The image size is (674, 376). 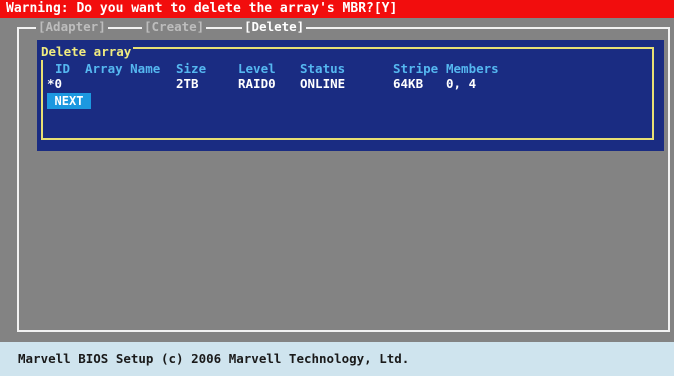 What do you see at coordinates (416, 68) in the screenshot?
I see `column-header-stripe: Stripe` at bounding box center [416, 68].